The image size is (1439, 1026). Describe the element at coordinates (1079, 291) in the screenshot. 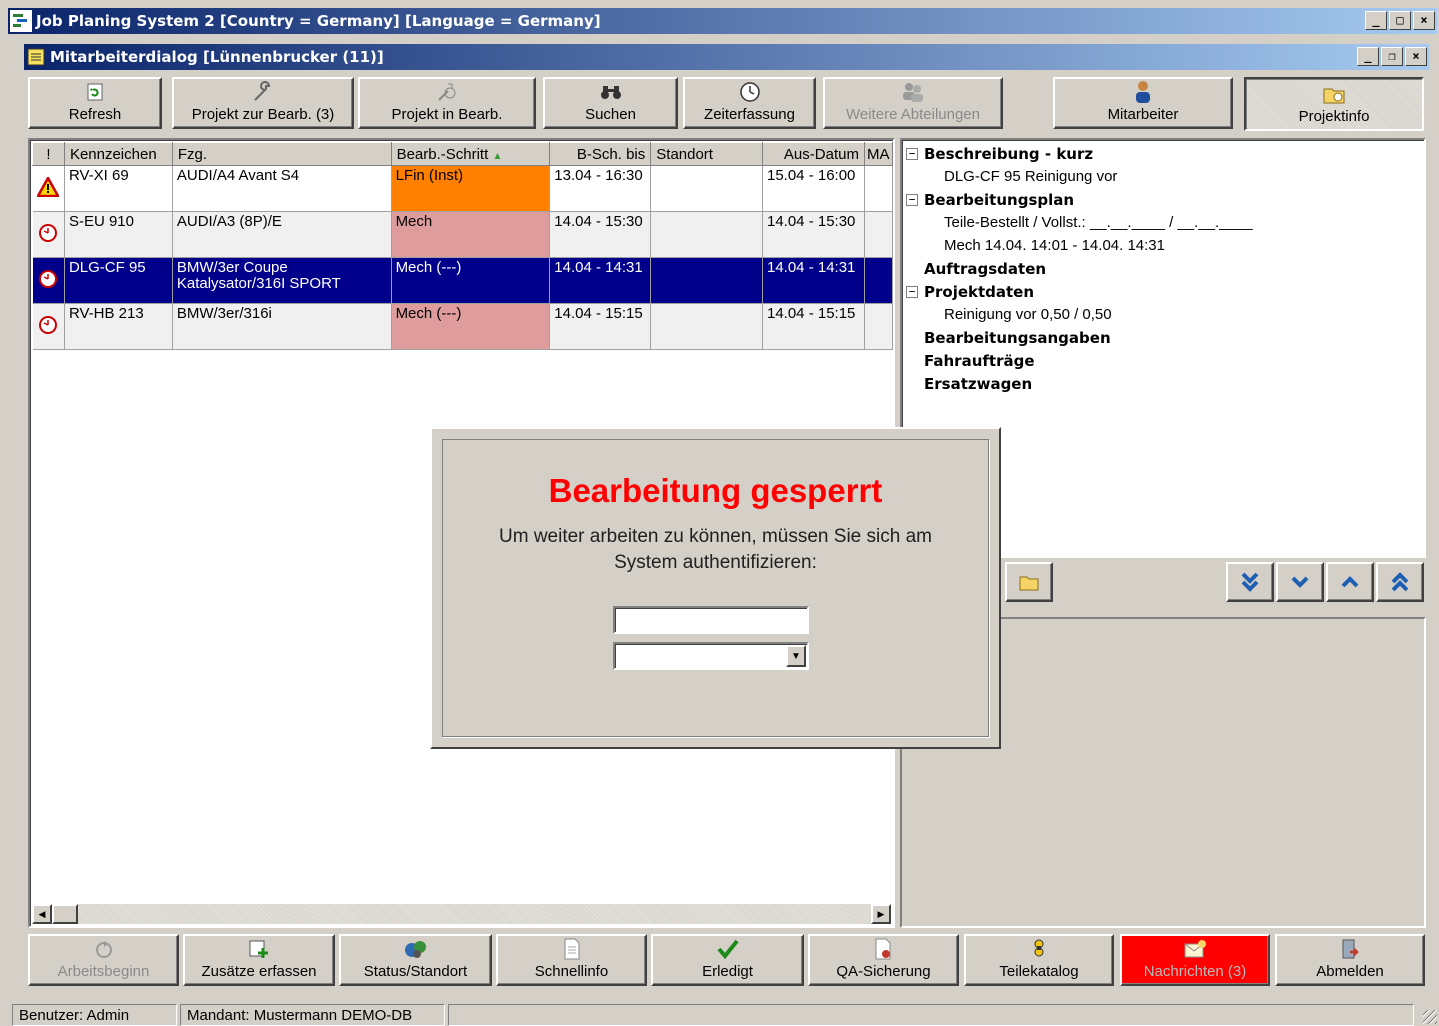

I see `tree-node-projektdaten: − Projektdaten` at that location.